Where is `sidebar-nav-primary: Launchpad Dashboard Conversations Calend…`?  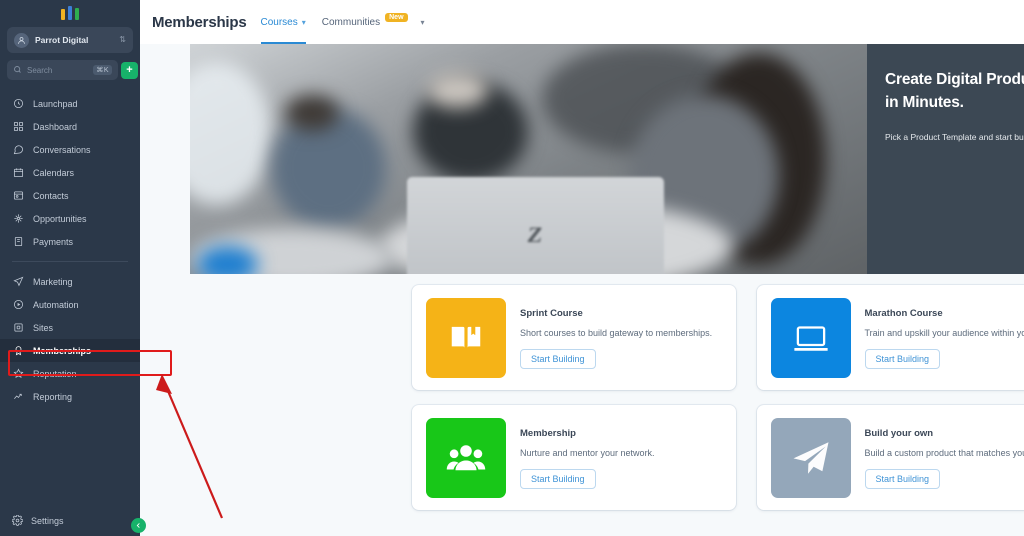 sidebar-nav-primary: Launchpad Dashboard Conversations Calend… is located at coordinates (70, 172).